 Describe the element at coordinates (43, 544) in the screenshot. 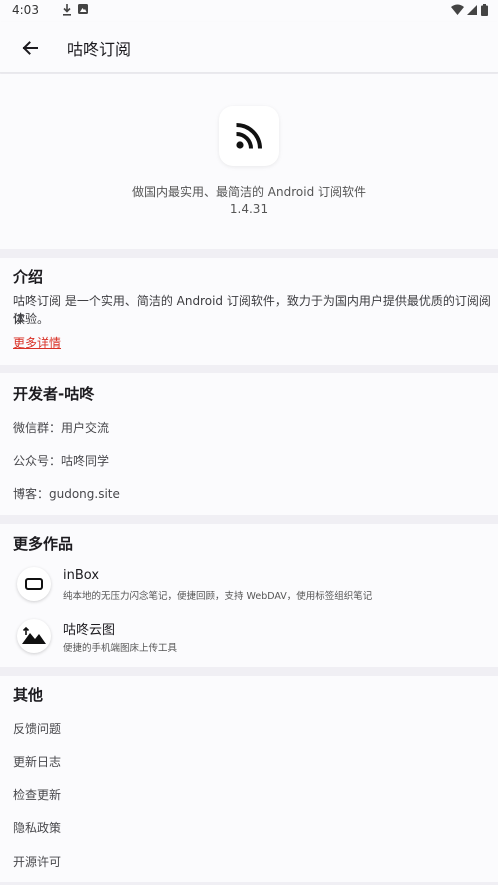

I see `more-works-title: 更多作品` at that location.